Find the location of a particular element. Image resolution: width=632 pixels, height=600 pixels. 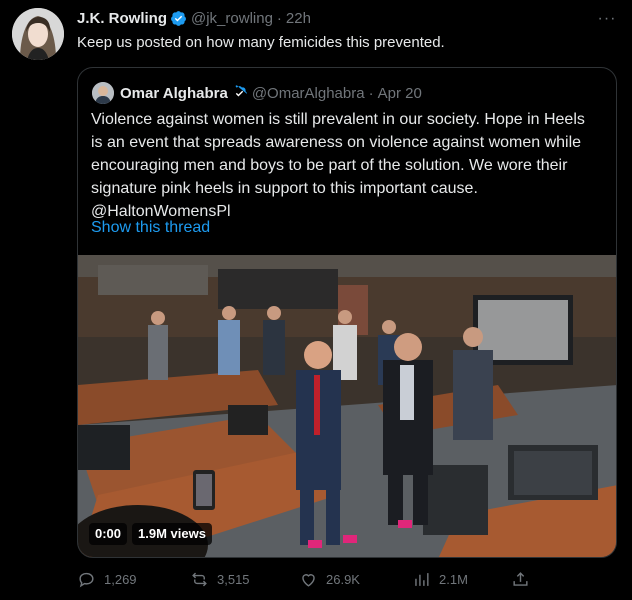

reply-button: 1,269 is located at coordinates (107, 579).